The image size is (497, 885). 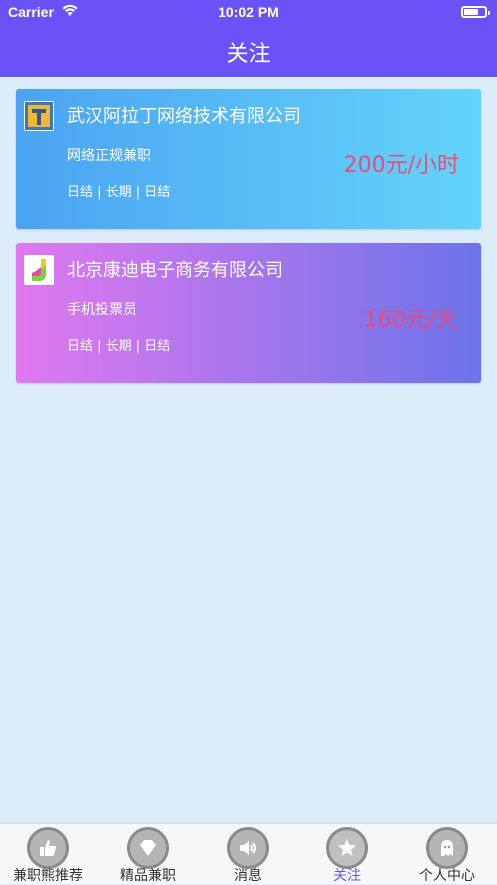 What do you see at coordinates (102, 310) in the screenshot?
I see `job-title: 手机投票员` at bounding box center [102, 310].